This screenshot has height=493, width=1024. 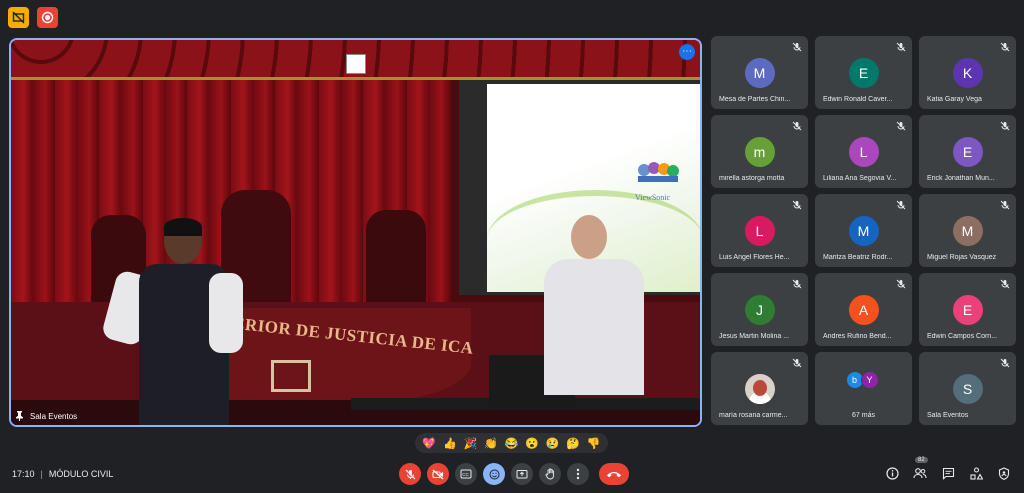 I want to click on more-options-button, so click(x=578, y=474).